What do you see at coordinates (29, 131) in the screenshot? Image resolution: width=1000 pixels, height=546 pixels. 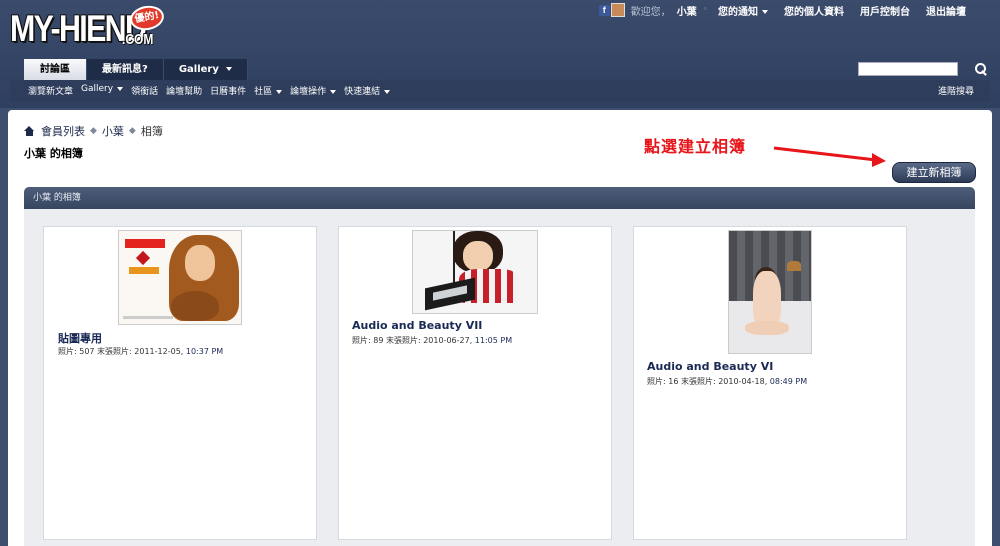 I see `home-icon` at bounding box center [29, 131].